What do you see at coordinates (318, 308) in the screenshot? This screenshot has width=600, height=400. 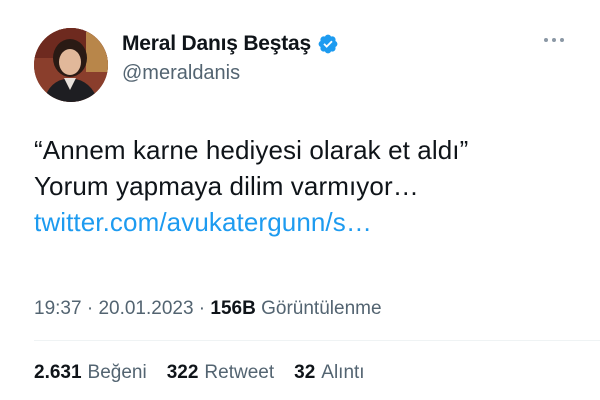 I see `views-label: Görüntülenme` at bounding box center [318, 308].